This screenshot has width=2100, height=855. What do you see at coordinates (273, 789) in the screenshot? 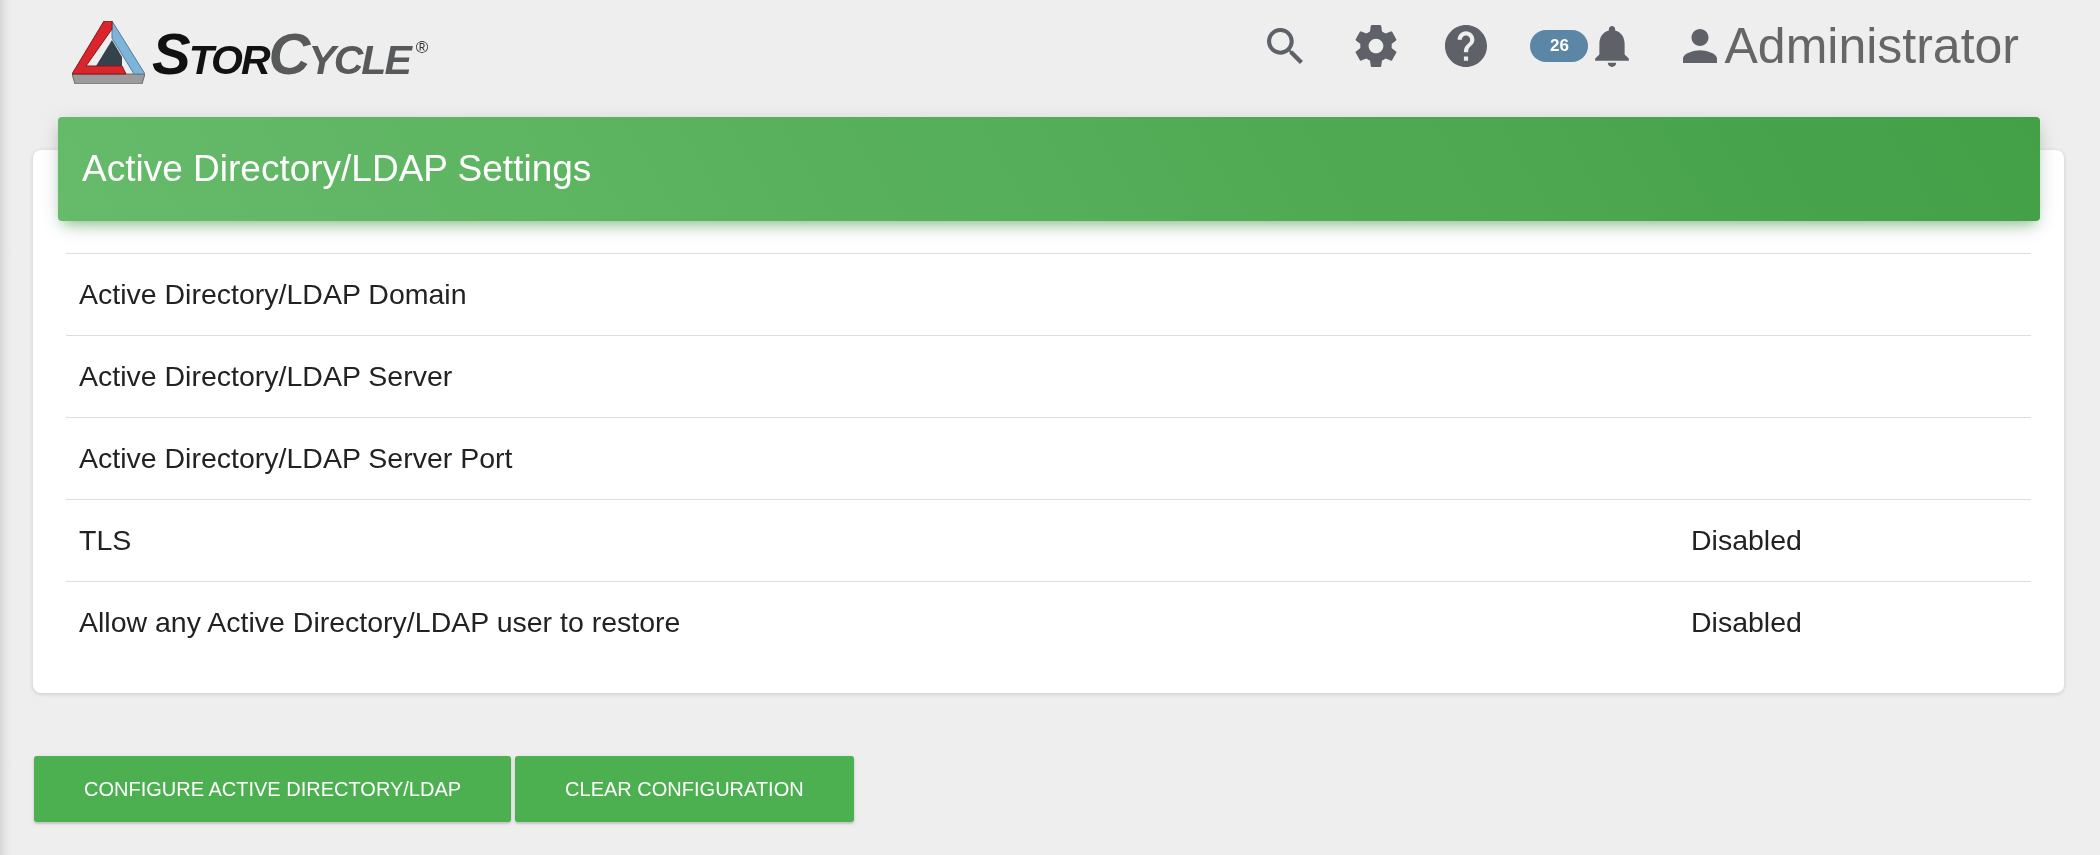
I see `configure-ldap-button: CONFIGURE ACTIVE DIRECTORY/LDAP` at bounding box center [273, 789].